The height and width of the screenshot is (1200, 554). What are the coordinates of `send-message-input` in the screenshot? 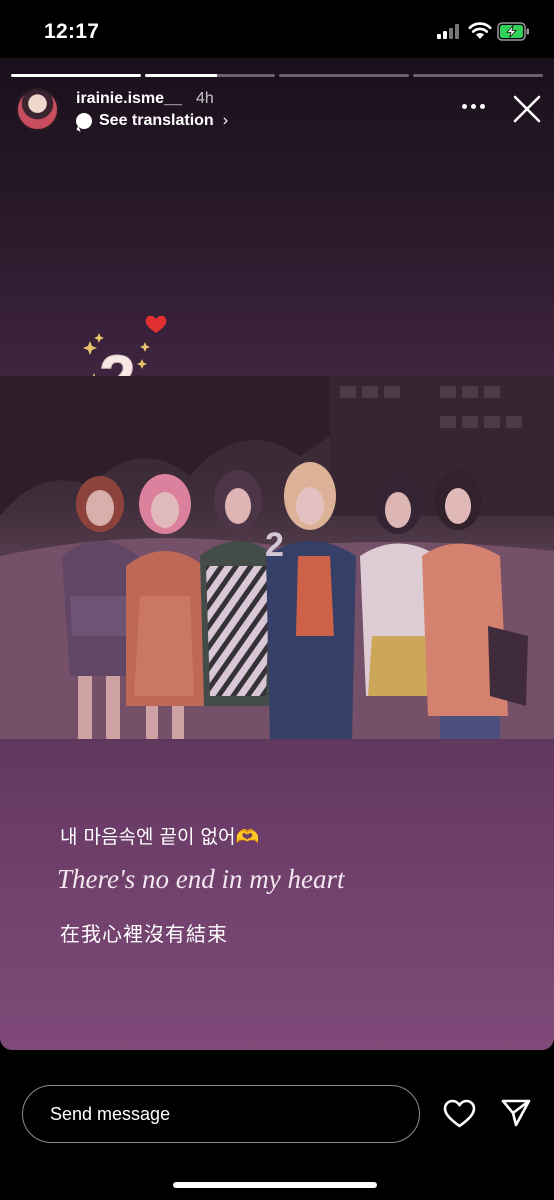 It's located at (221, 1114).